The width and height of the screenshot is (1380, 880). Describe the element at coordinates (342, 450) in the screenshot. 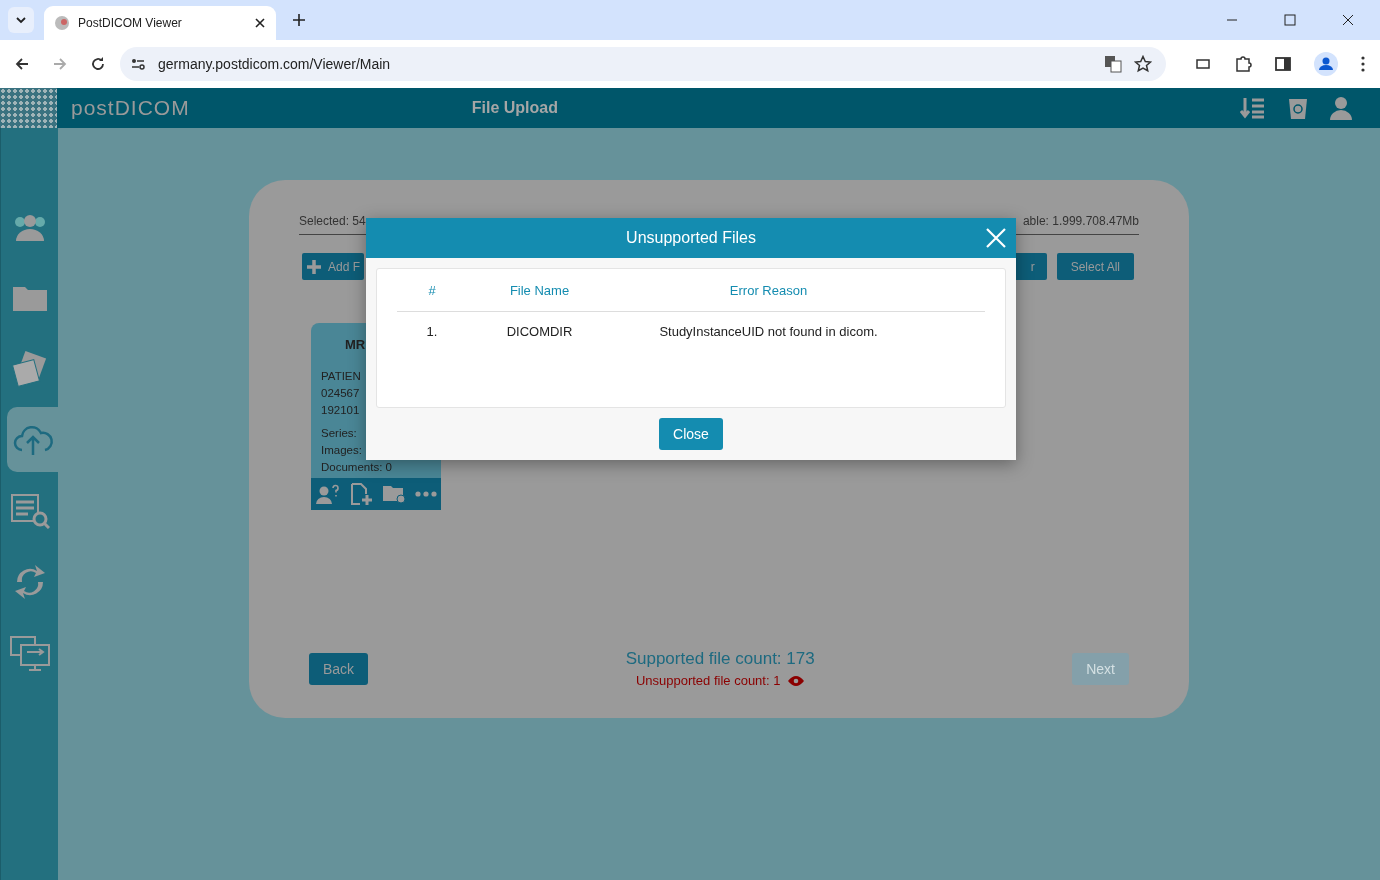

I see `images-count: Images:` at that location.